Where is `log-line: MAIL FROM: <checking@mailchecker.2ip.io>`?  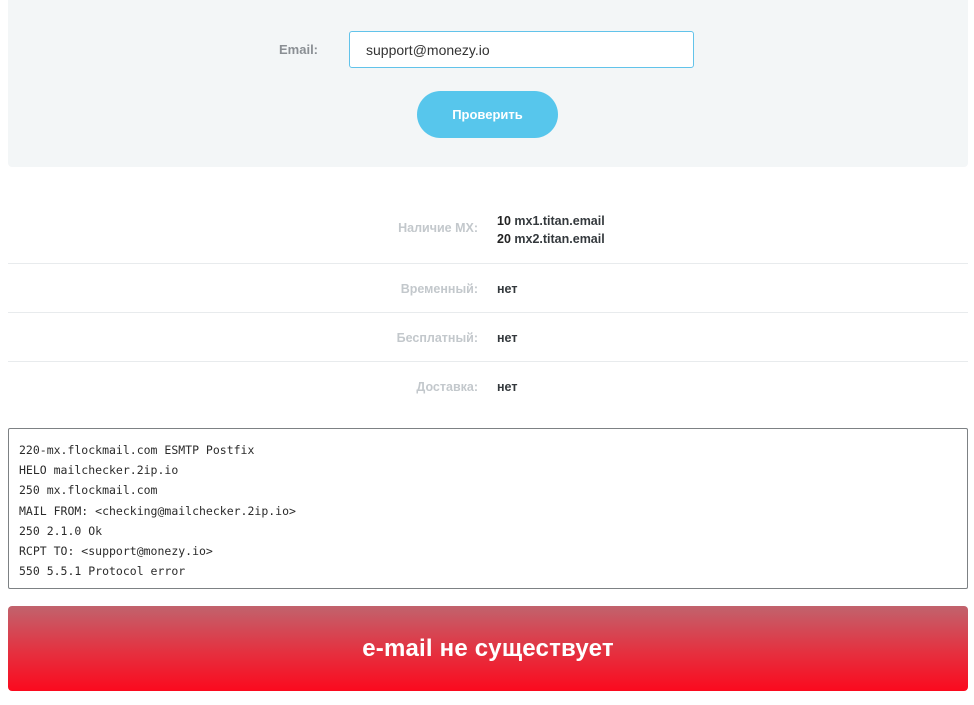
log-line: MAIL FROM: <checking@mailchecker.2ip.io> is located at coordinates (157, 510).